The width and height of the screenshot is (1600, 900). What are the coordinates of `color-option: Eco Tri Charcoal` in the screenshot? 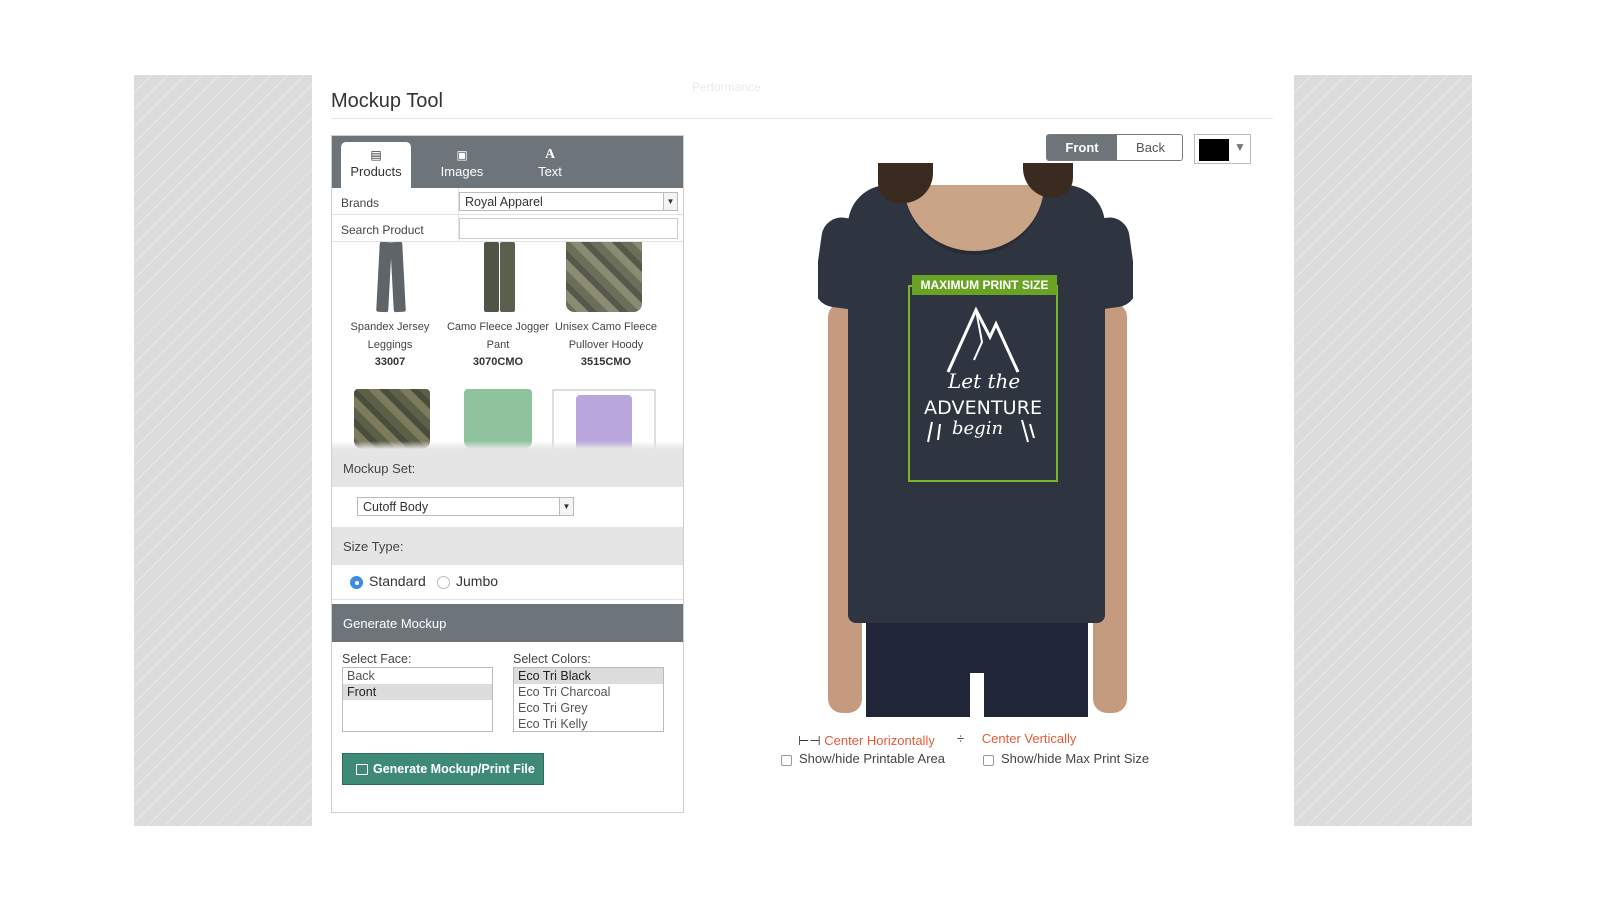 It's located at (588, 692).